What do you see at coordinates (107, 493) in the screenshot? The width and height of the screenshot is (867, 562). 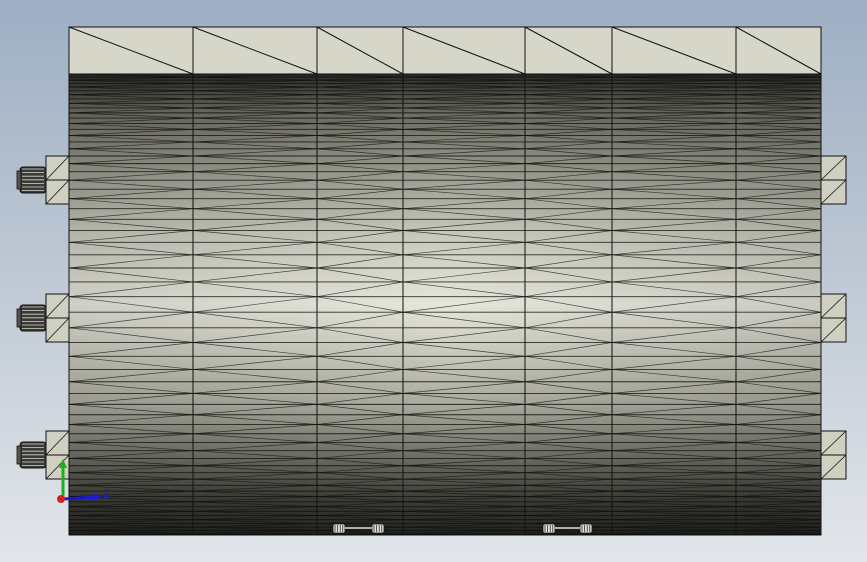 I see `triad-z-label: Z` at bounding box center [107, 493].